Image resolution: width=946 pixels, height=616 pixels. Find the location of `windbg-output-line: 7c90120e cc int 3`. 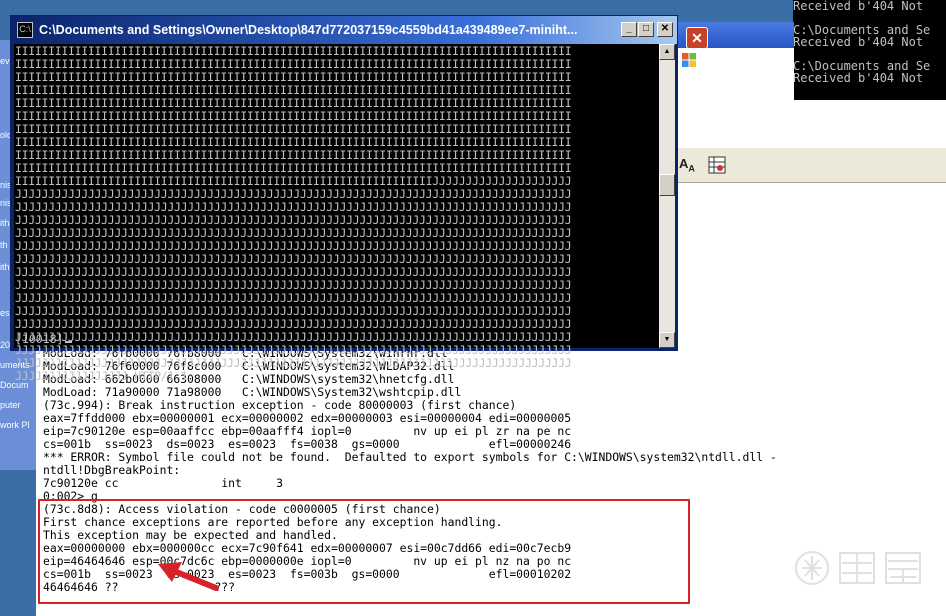

windbg-output-line: 7c90120e cc int 3 is located at coordinates (163, 483).